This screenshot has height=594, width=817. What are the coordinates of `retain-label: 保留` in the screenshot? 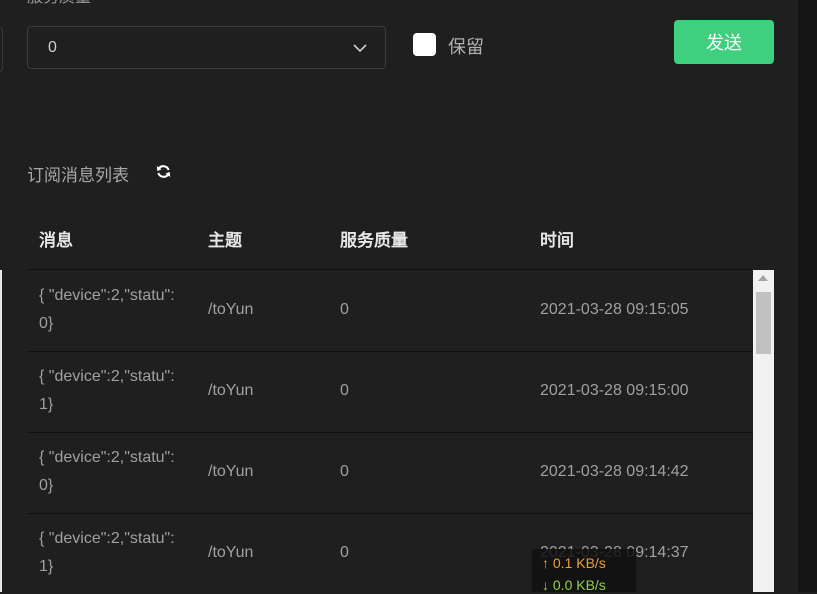 It's located at (466, 47).